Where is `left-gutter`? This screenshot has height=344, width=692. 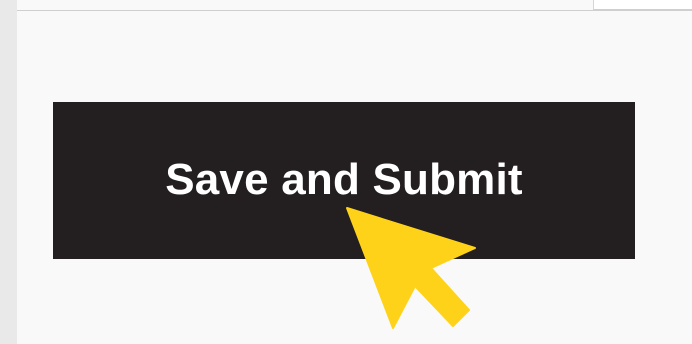
left-gutter is located at coordinates (8, 172).